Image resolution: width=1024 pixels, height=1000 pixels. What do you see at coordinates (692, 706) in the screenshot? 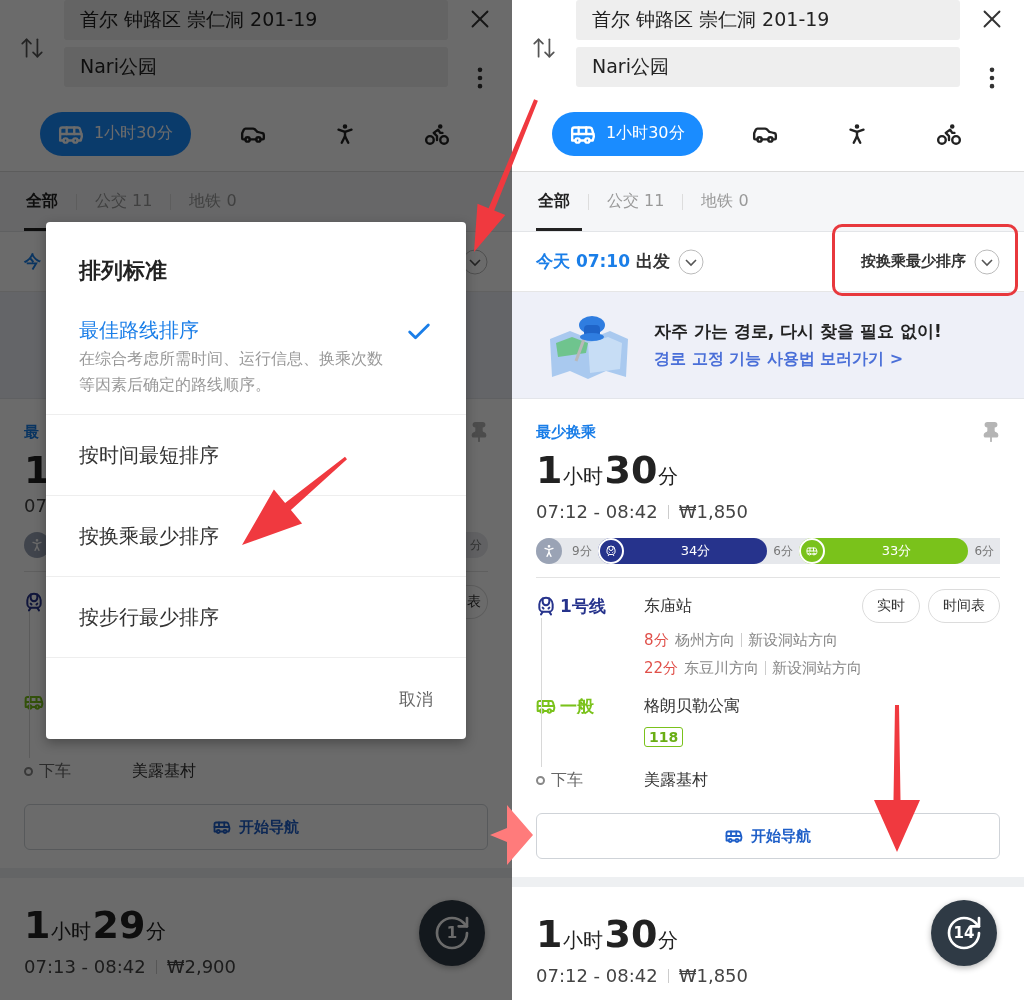
I see `stop-name: 格朗贝勒公寓` at bounding box center [692, 706].